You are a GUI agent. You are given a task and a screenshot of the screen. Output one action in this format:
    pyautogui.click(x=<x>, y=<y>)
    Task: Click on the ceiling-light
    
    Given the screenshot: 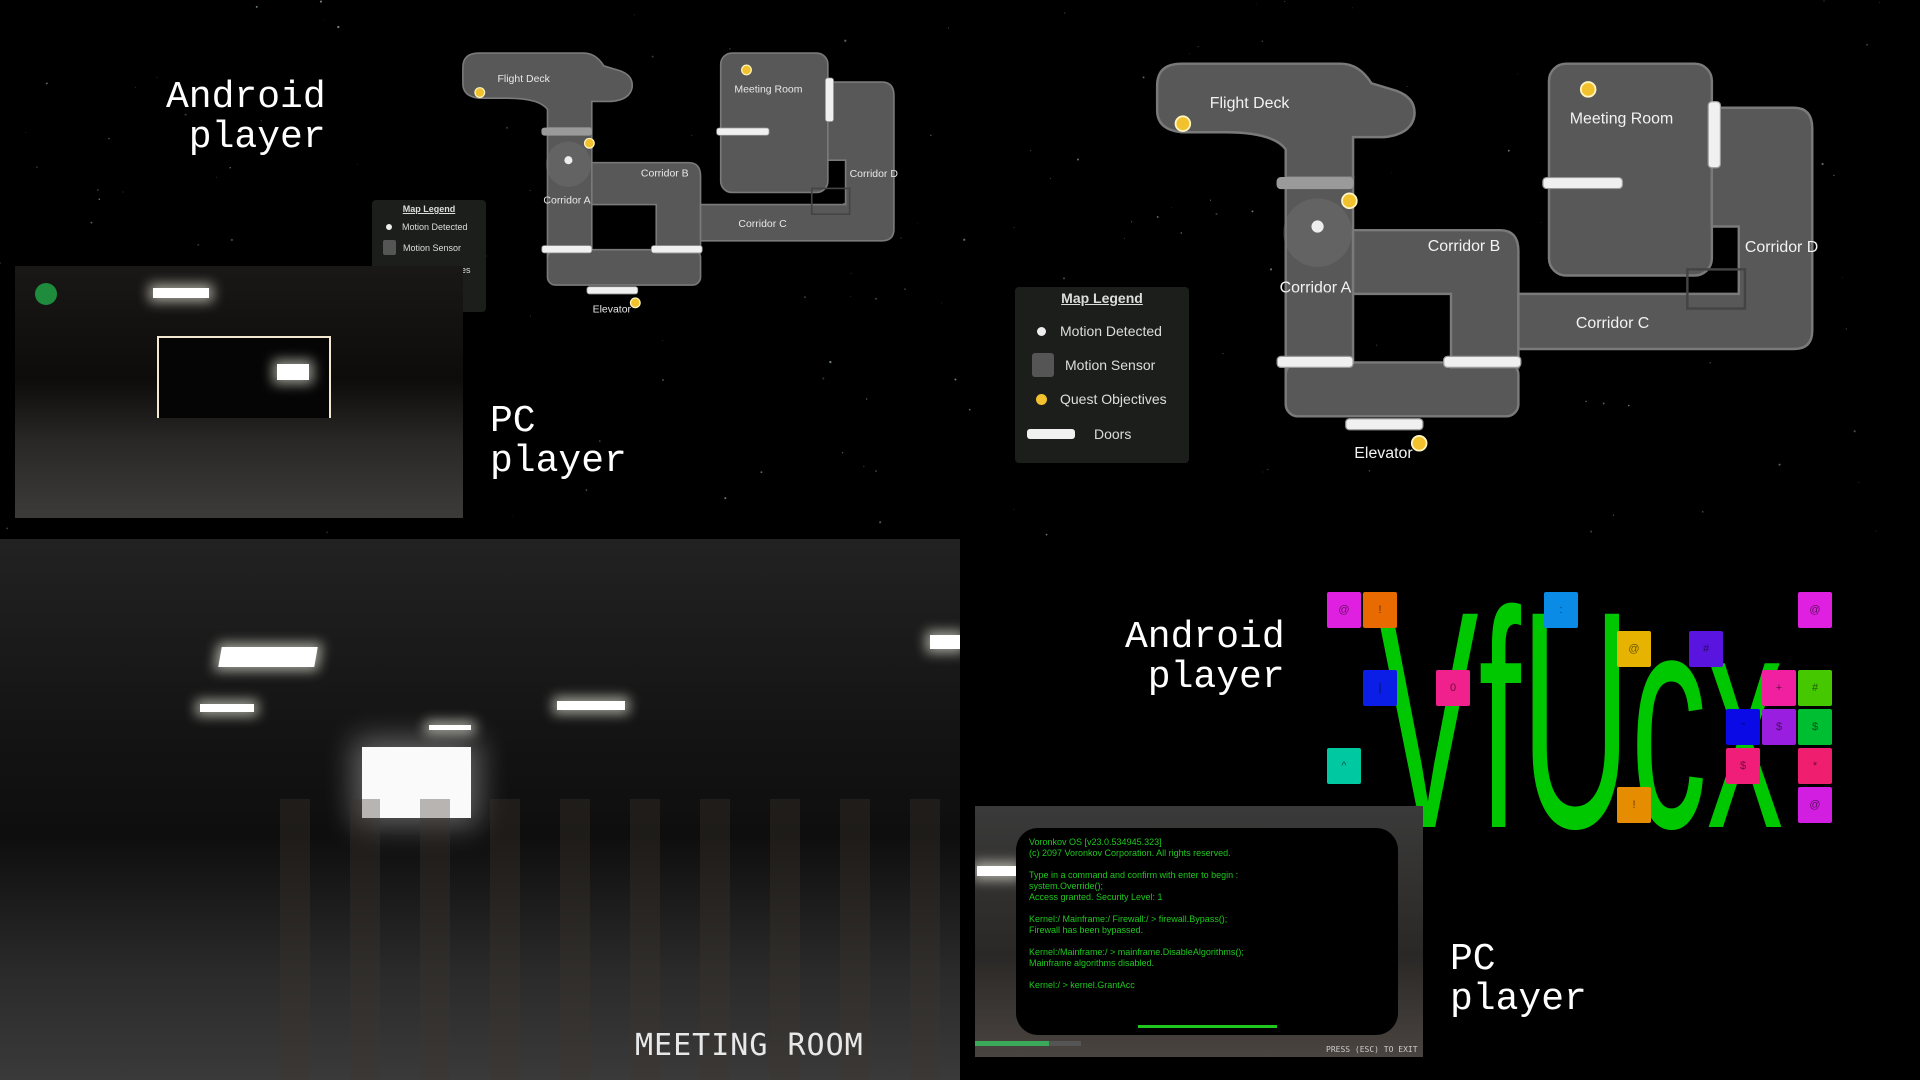 What is the action you would take?
    pyautogui.click(x=997, y=871)
    